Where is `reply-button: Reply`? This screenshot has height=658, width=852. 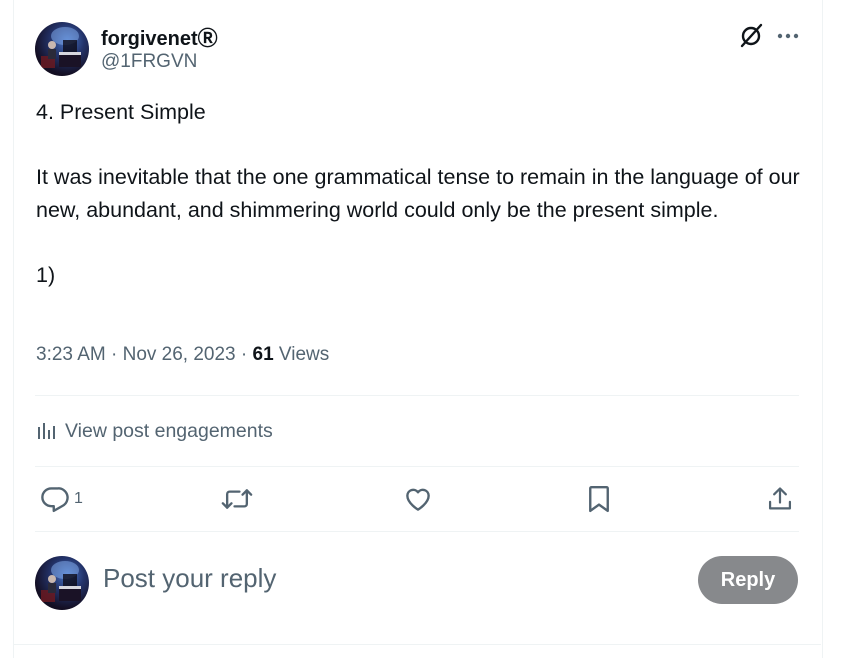
reply-button: Reply is located at coordinates (748, 580).